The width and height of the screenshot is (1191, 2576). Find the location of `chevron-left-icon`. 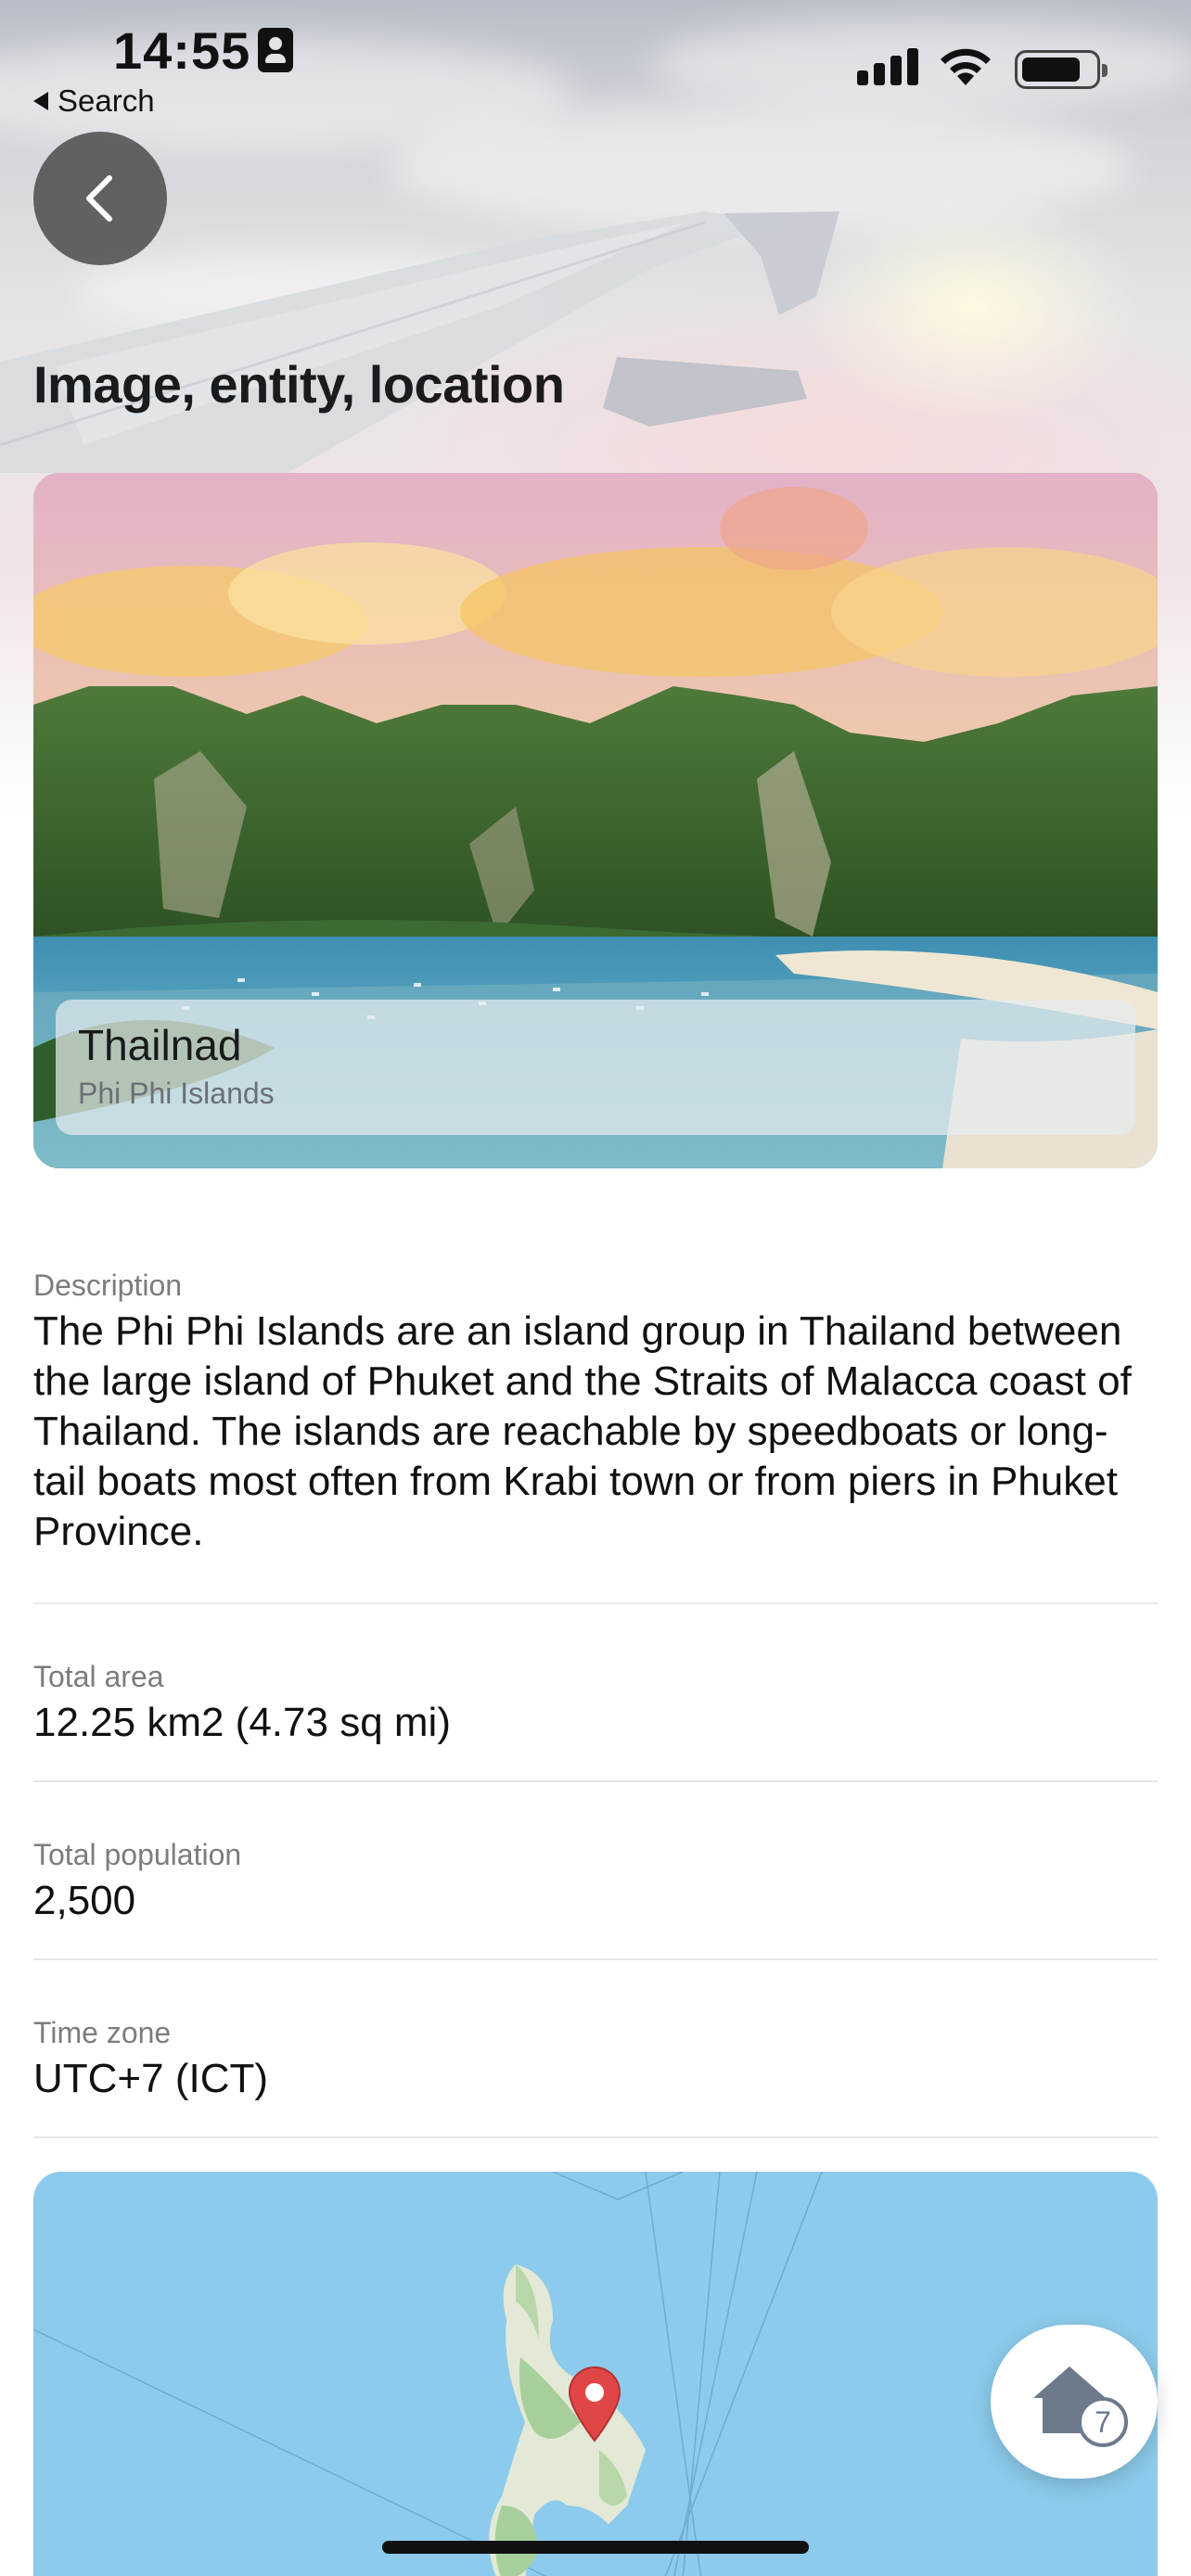

chevron-left-icon is located at coordinates (99, 198).